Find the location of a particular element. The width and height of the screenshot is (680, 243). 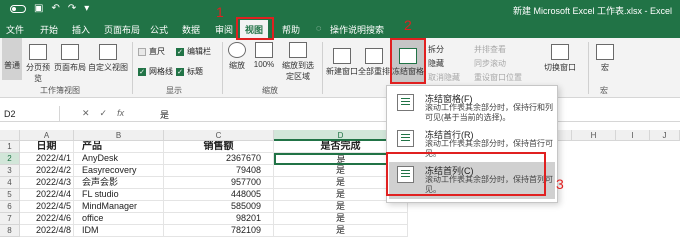

cell-c4: 957700 is located at coordinates (219, 183).